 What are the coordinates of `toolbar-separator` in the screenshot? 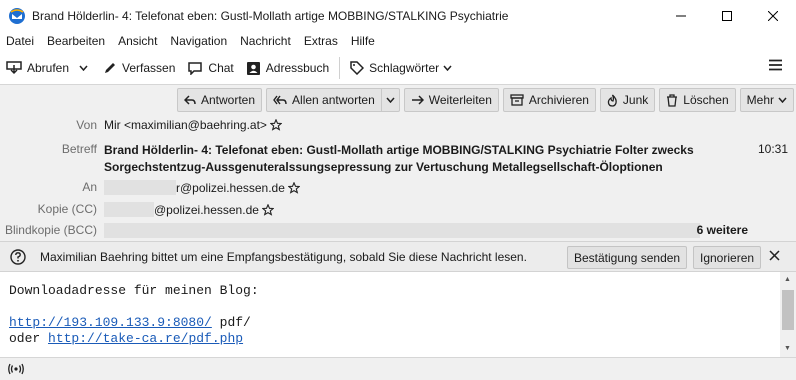 It's located at (340, 68).